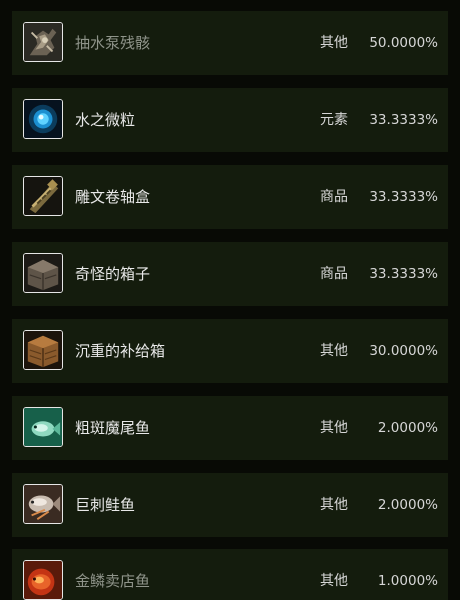 This screenshot has width=460, height=600. I want to click on loot-row: 奇怪的箱子 商品 33.3333%, so click(230, 274).